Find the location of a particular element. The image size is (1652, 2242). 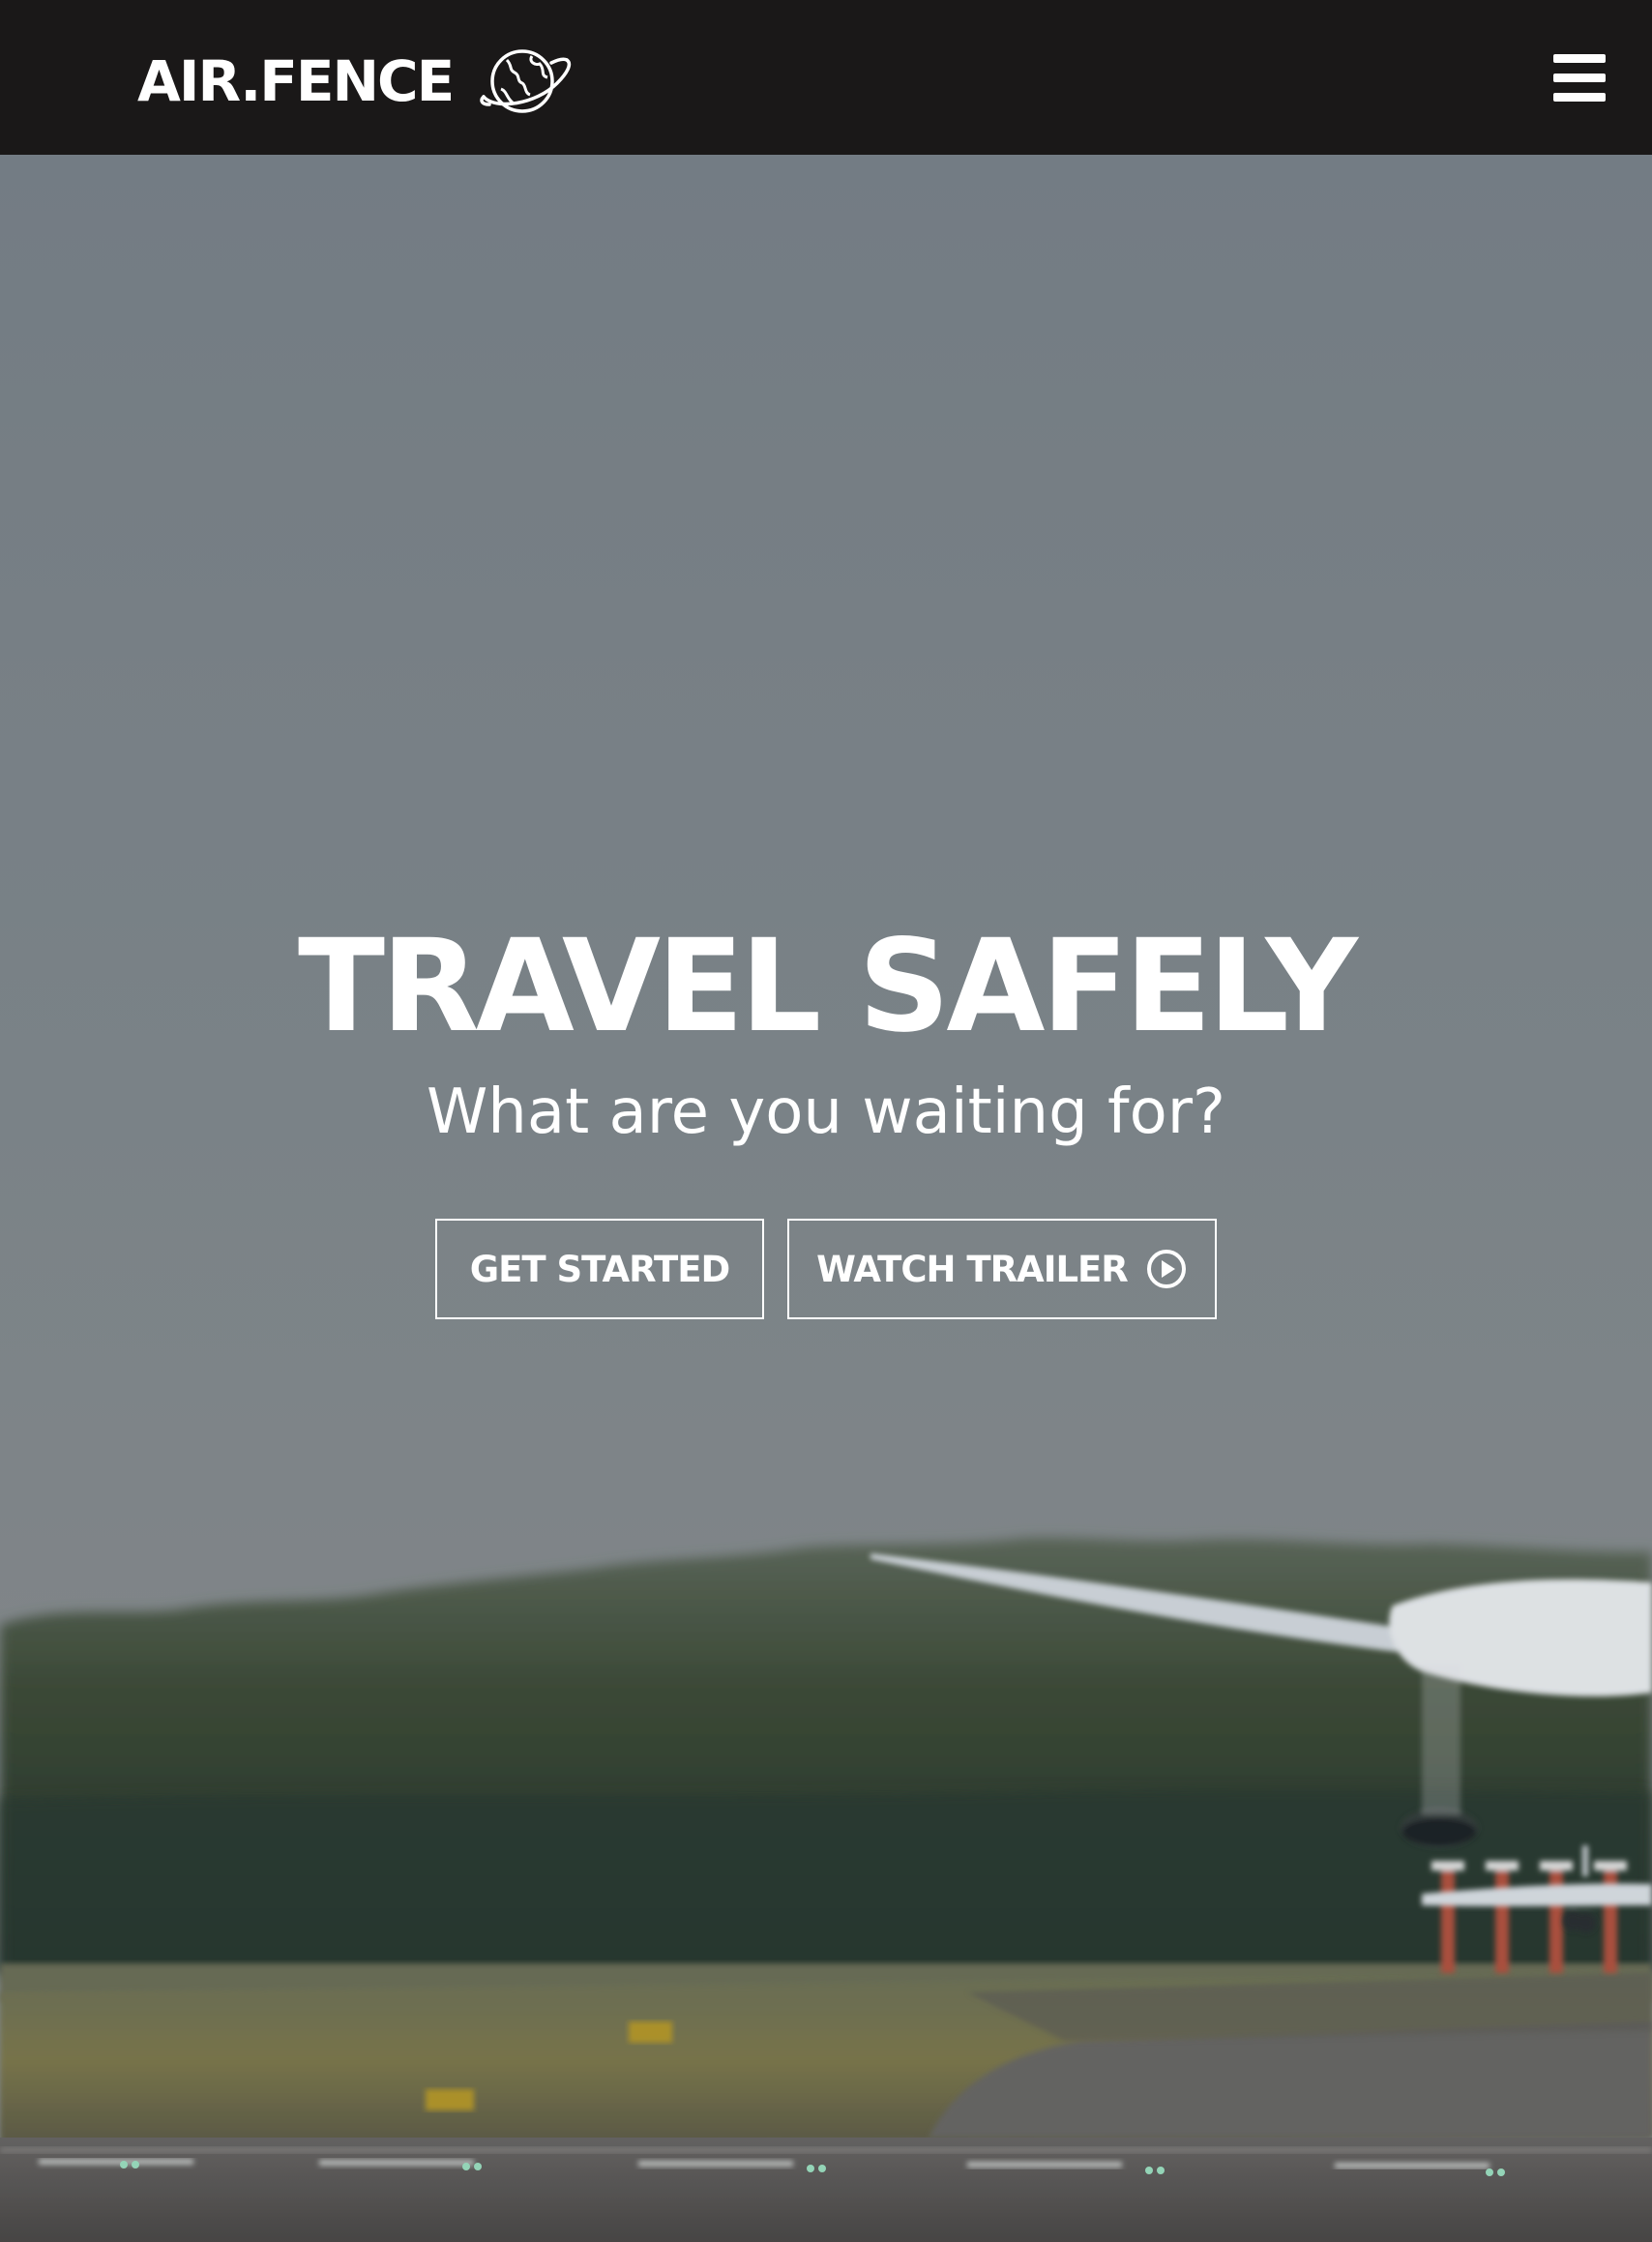

play-circle-icon is located at coordinates (1166, 1269).